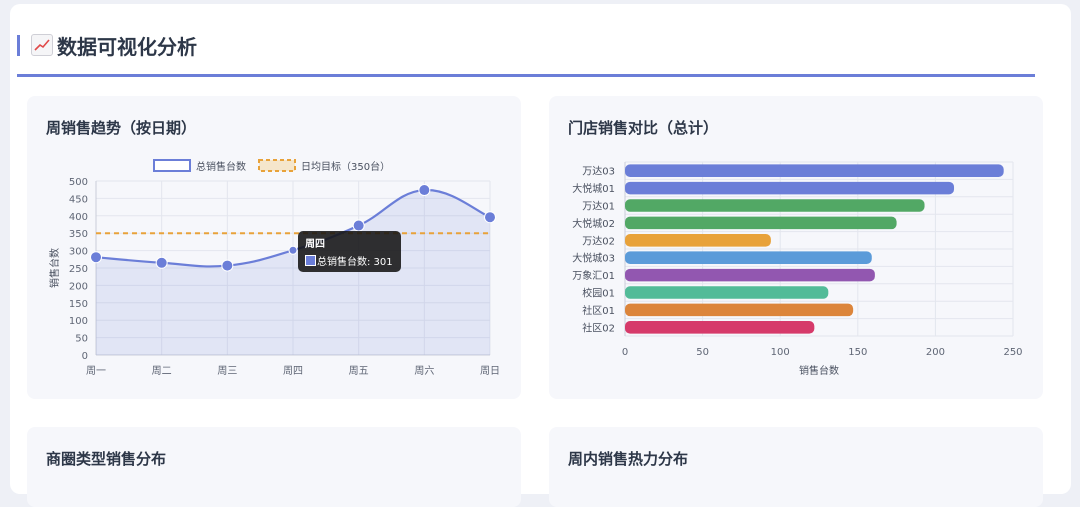 The image size is (1080, 507). I want to click on weekly-heatmap-title: 周内销售热力分布, so click(628, 459).